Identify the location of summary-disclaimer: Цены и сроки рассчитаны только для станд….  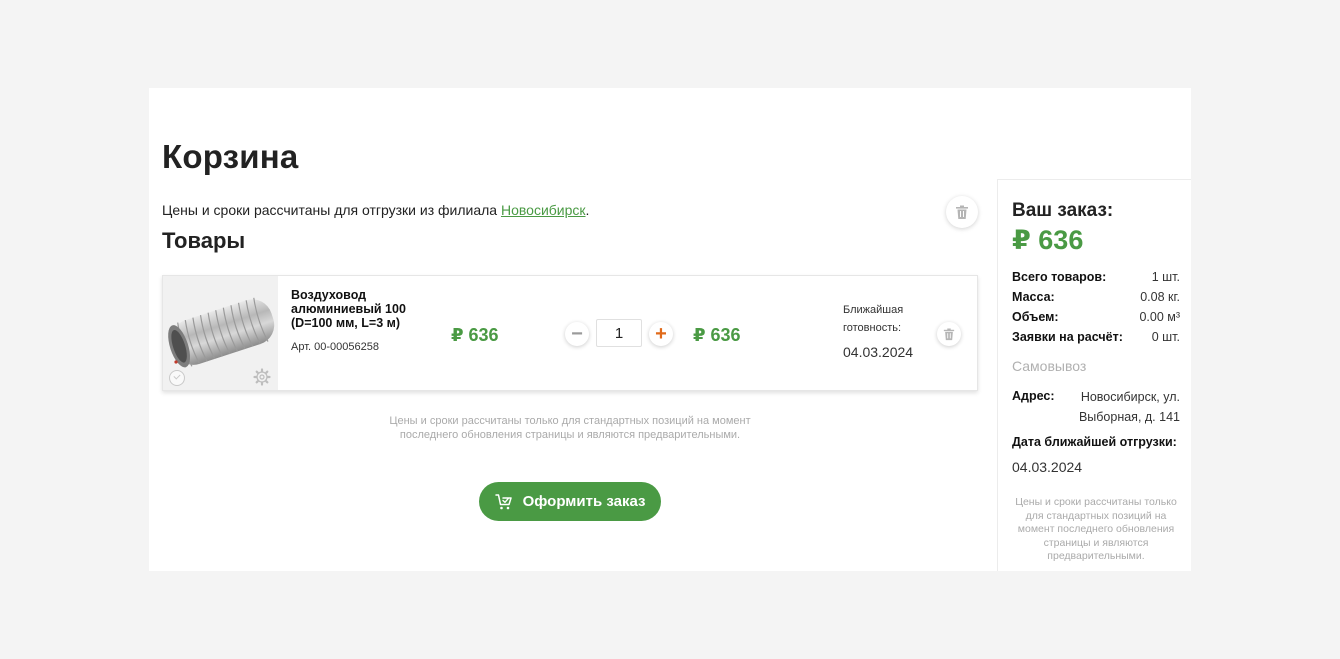
(1096, 529).